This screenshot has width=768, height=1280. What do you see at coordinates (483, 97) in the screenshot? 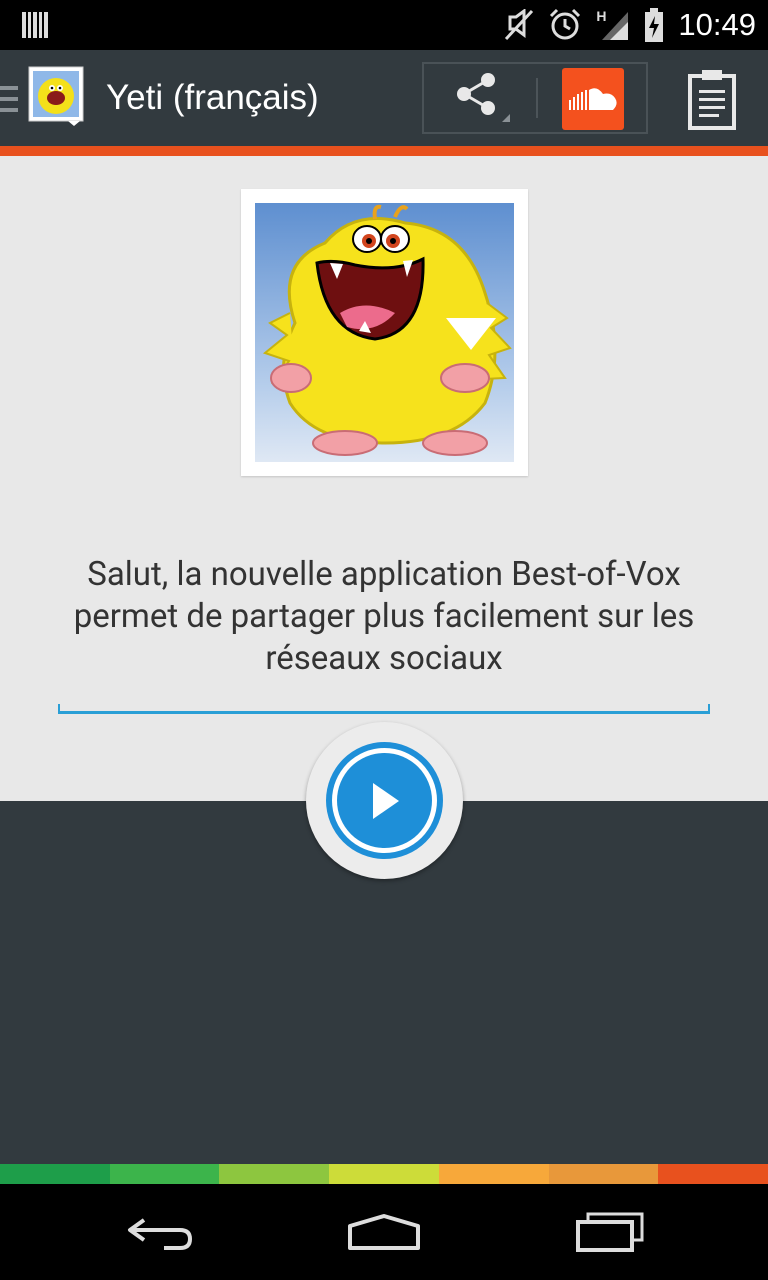
I see `share-icon` at bounding box center [483, 97].